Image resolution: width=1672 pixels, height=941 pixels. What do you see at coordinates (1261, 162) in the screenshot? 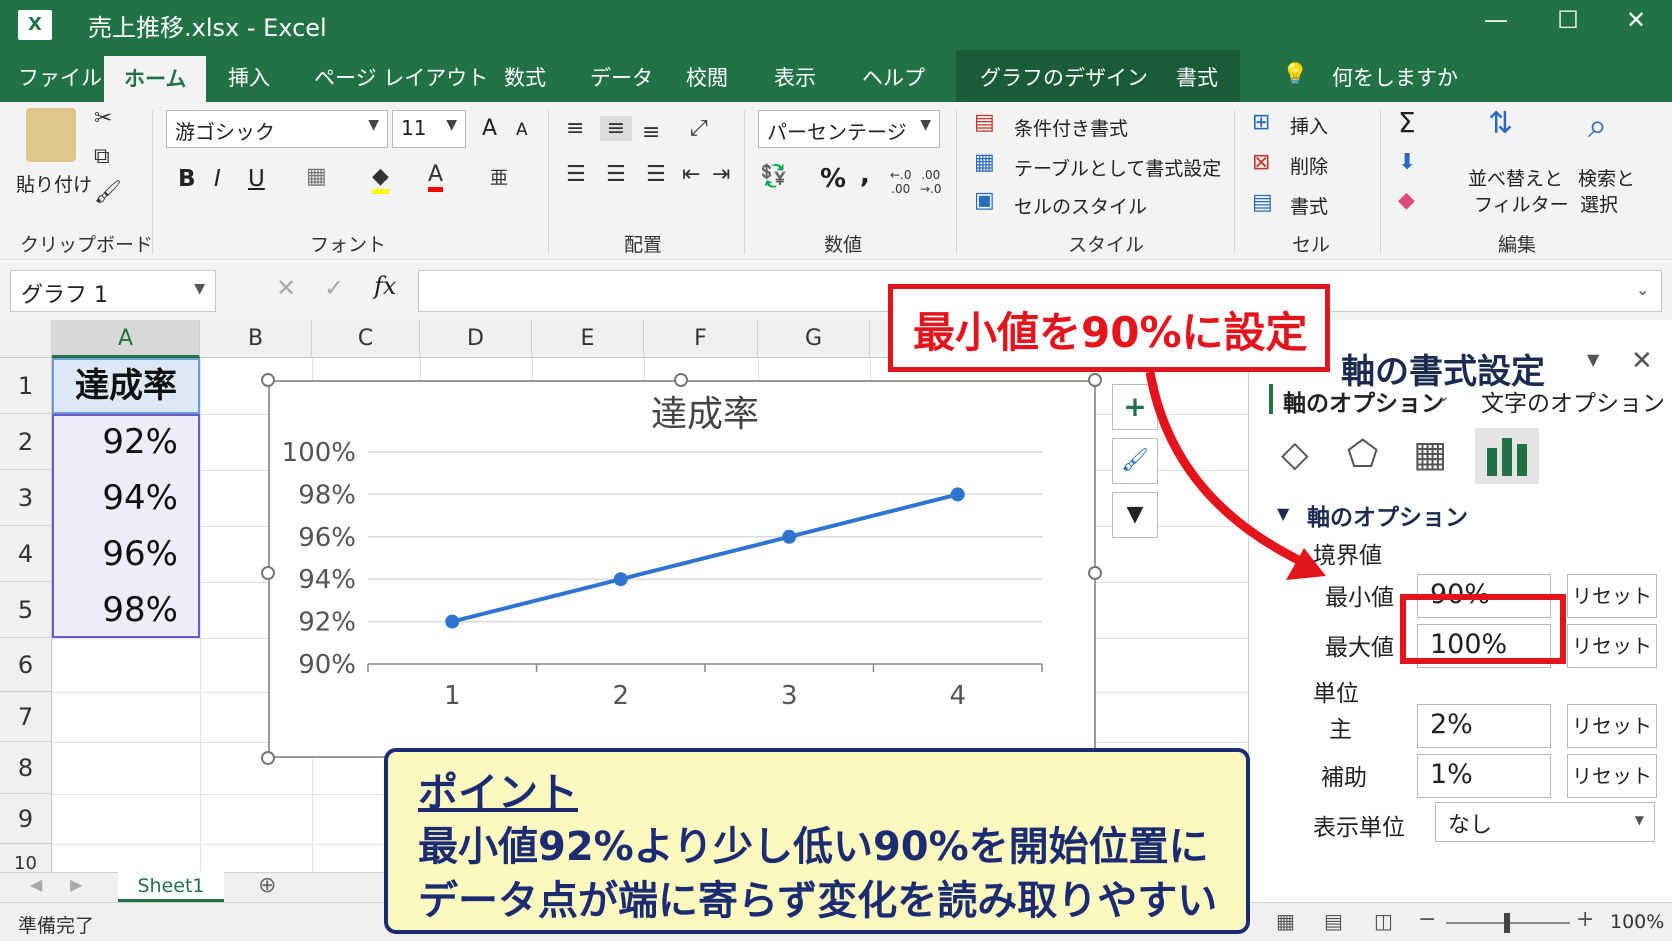
I see `delete-cells-icon: ⊠` at bounding box center [1261, 162].